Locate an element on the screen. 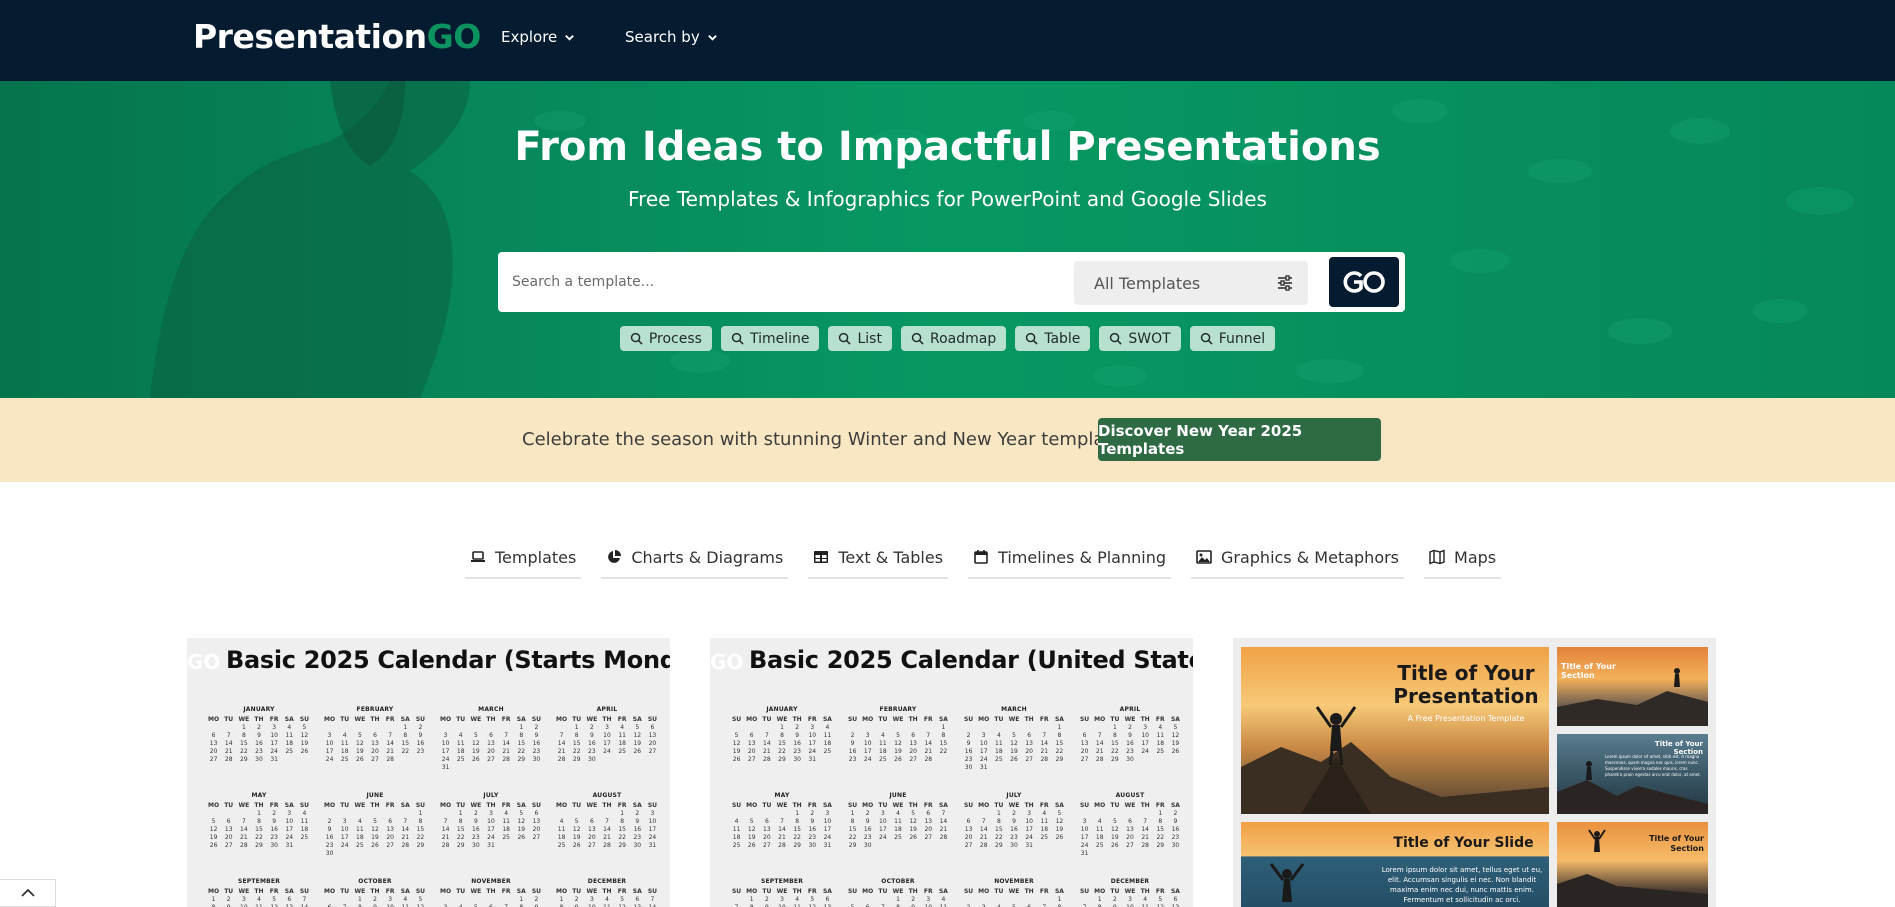 The image size is (1895, 907). slide-thumb-section: Title of Your Section is located at coordinates (1632, 686).